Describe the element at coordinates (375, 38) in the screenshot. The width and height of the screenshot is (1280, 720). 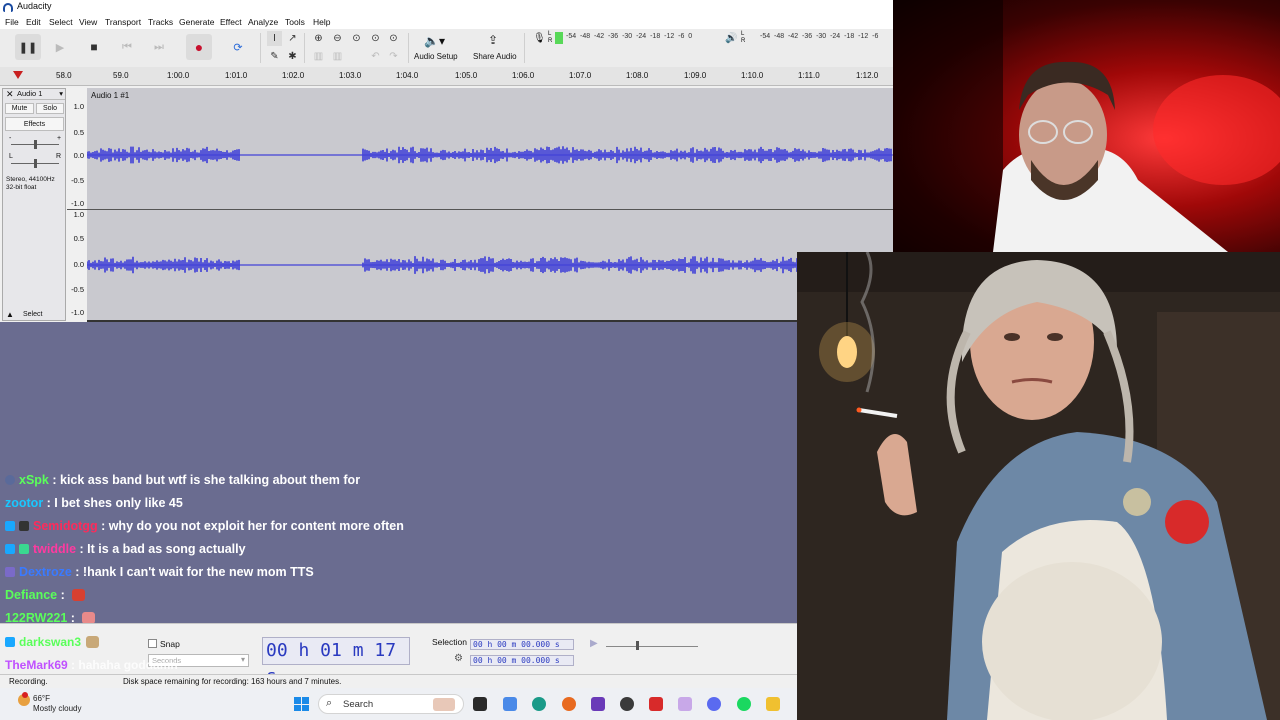
I see `fit-project-icon: ⊙` at that location.